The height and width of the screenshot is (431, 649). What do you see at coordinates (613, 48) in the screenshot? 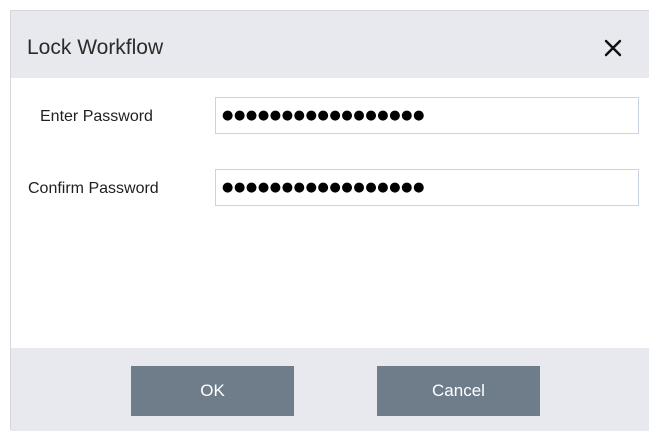
I see `close-icon` at bounding box center [613, 48].